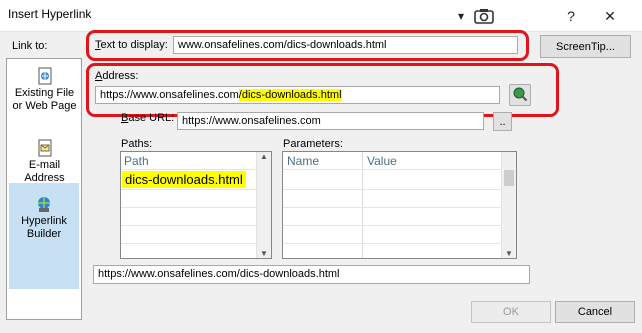  What do you see at coordinates (148, 118) in the screenshot?
I see `base-url-label: Base URL:` at bounding box center [148, 118].